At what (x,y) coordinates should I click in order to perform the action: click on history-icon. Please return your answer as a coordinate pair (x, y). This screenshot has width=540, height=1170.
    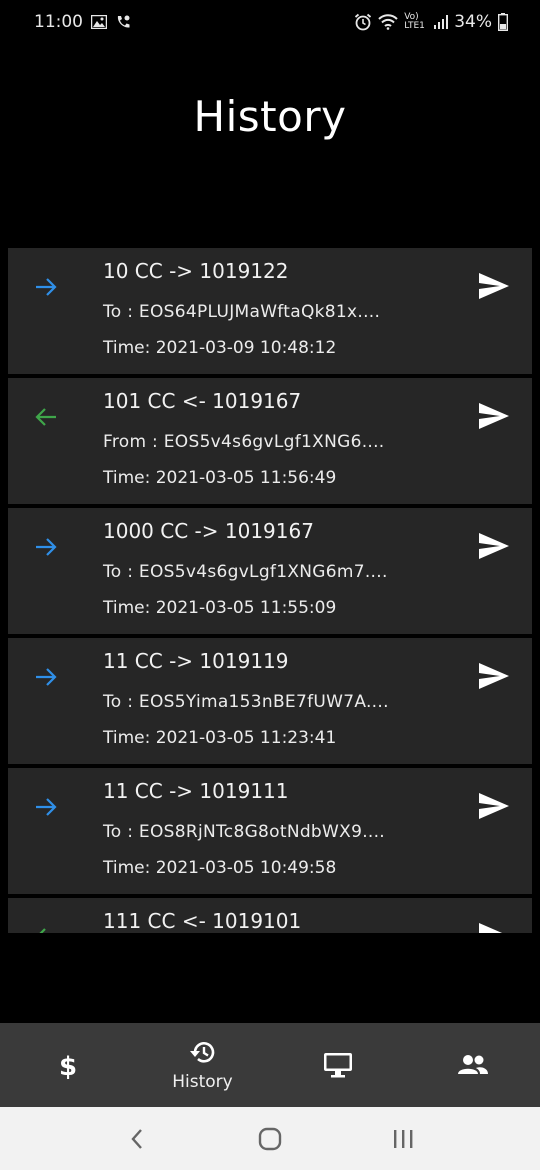
    Looking at the image, I should click on (201, 1052).